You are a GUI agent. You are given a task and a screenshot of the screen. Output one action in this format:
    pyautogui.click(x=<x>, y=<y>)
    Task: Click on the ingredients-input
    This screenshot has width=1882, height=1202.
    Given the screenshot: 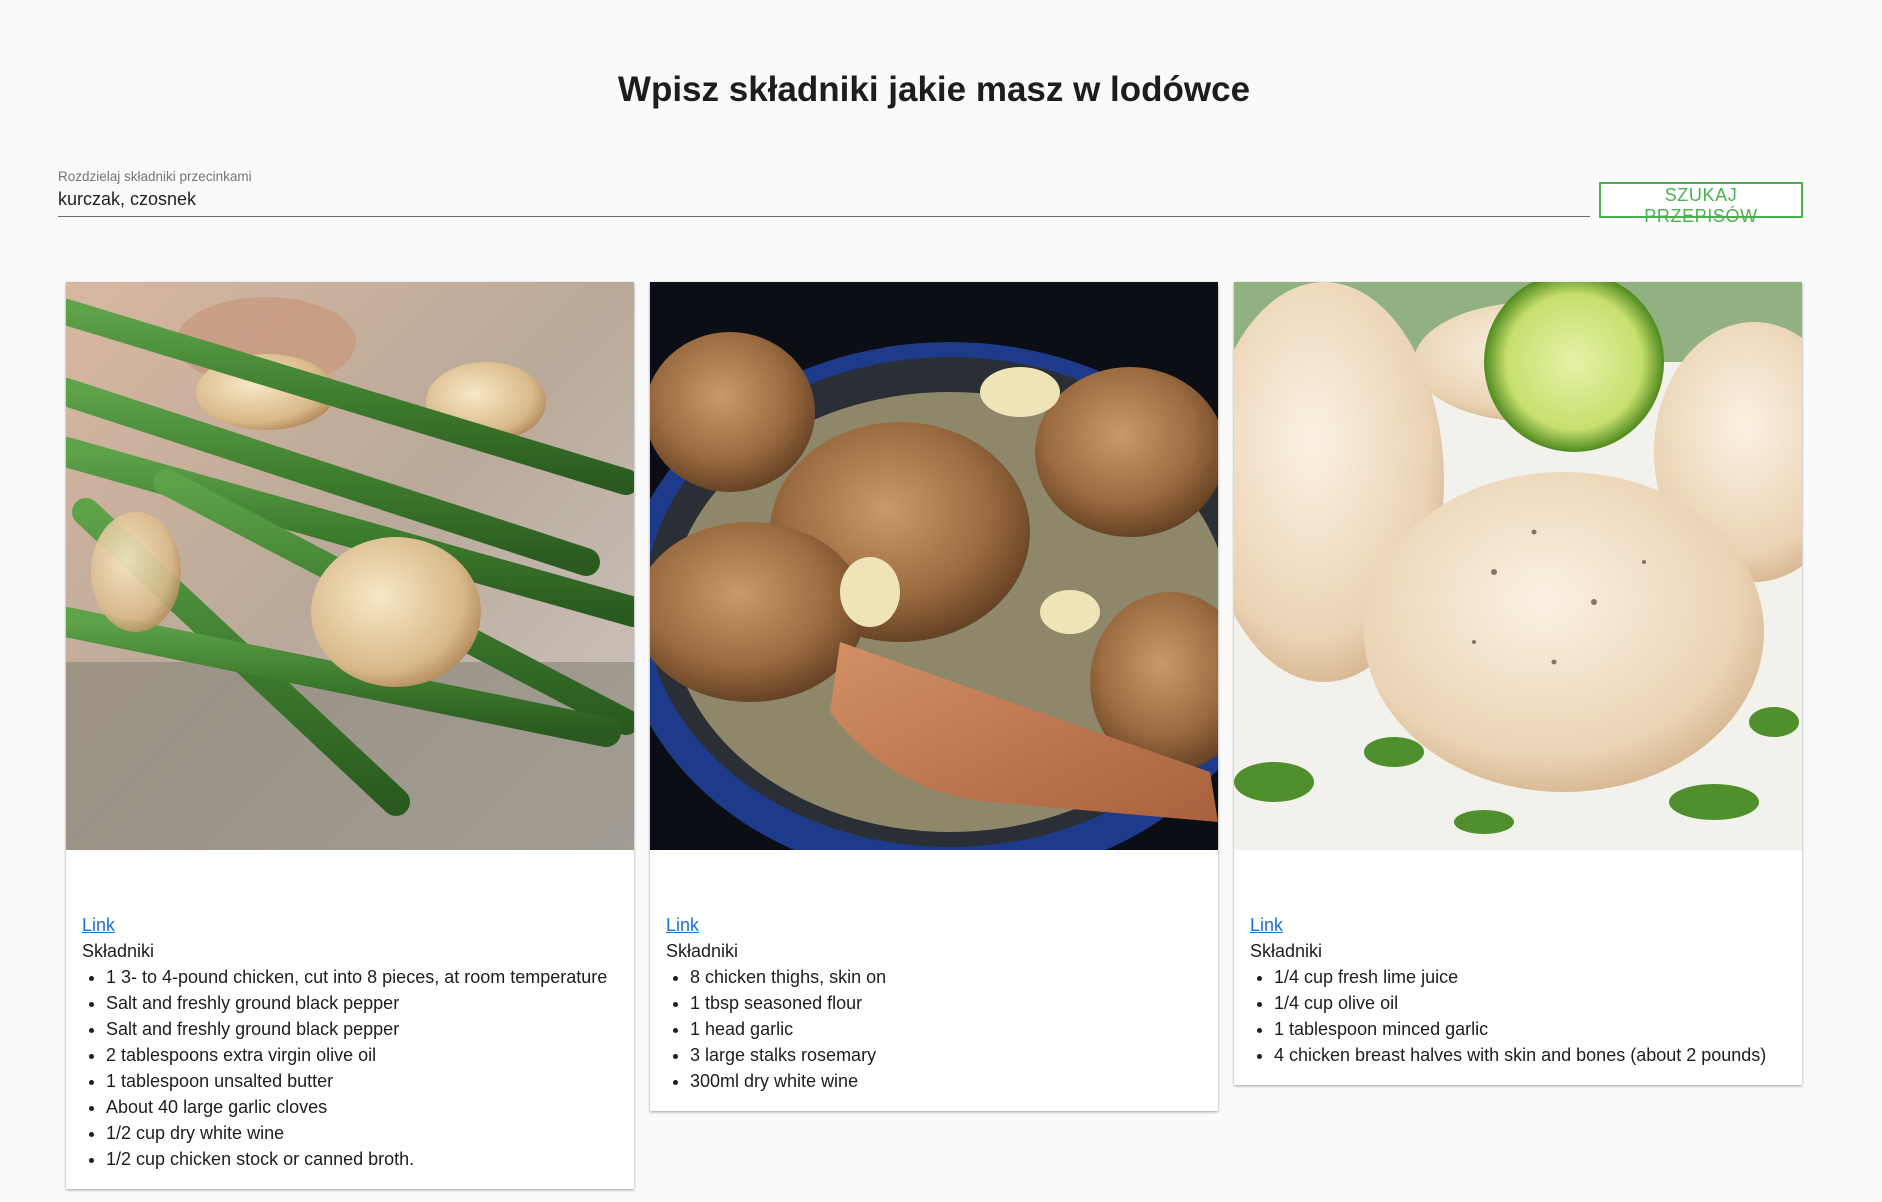 What is the action you would take?
    pyautogui.click(x=822, y=199)
    